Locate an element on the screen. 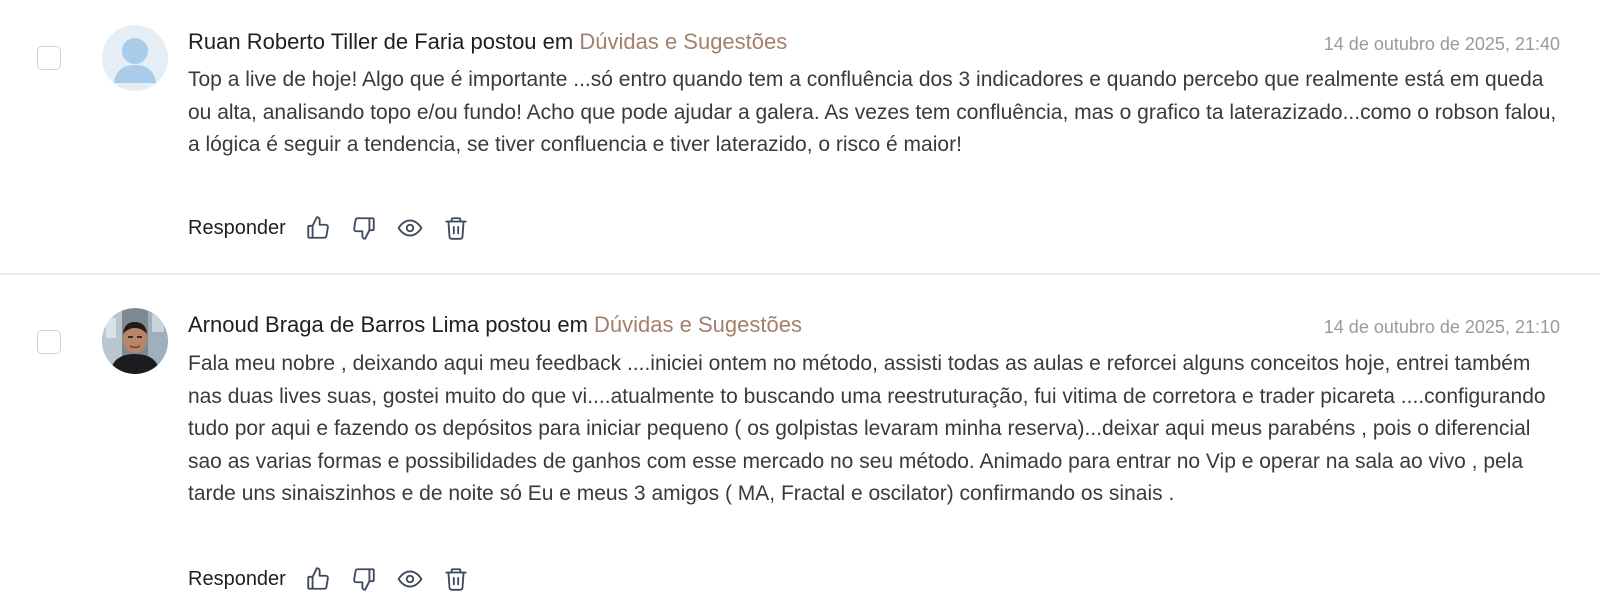 This screenshot has height=613, width=1600. author-name: Arnoud Braga de Barros Lima is located at coordinates (333, 324).